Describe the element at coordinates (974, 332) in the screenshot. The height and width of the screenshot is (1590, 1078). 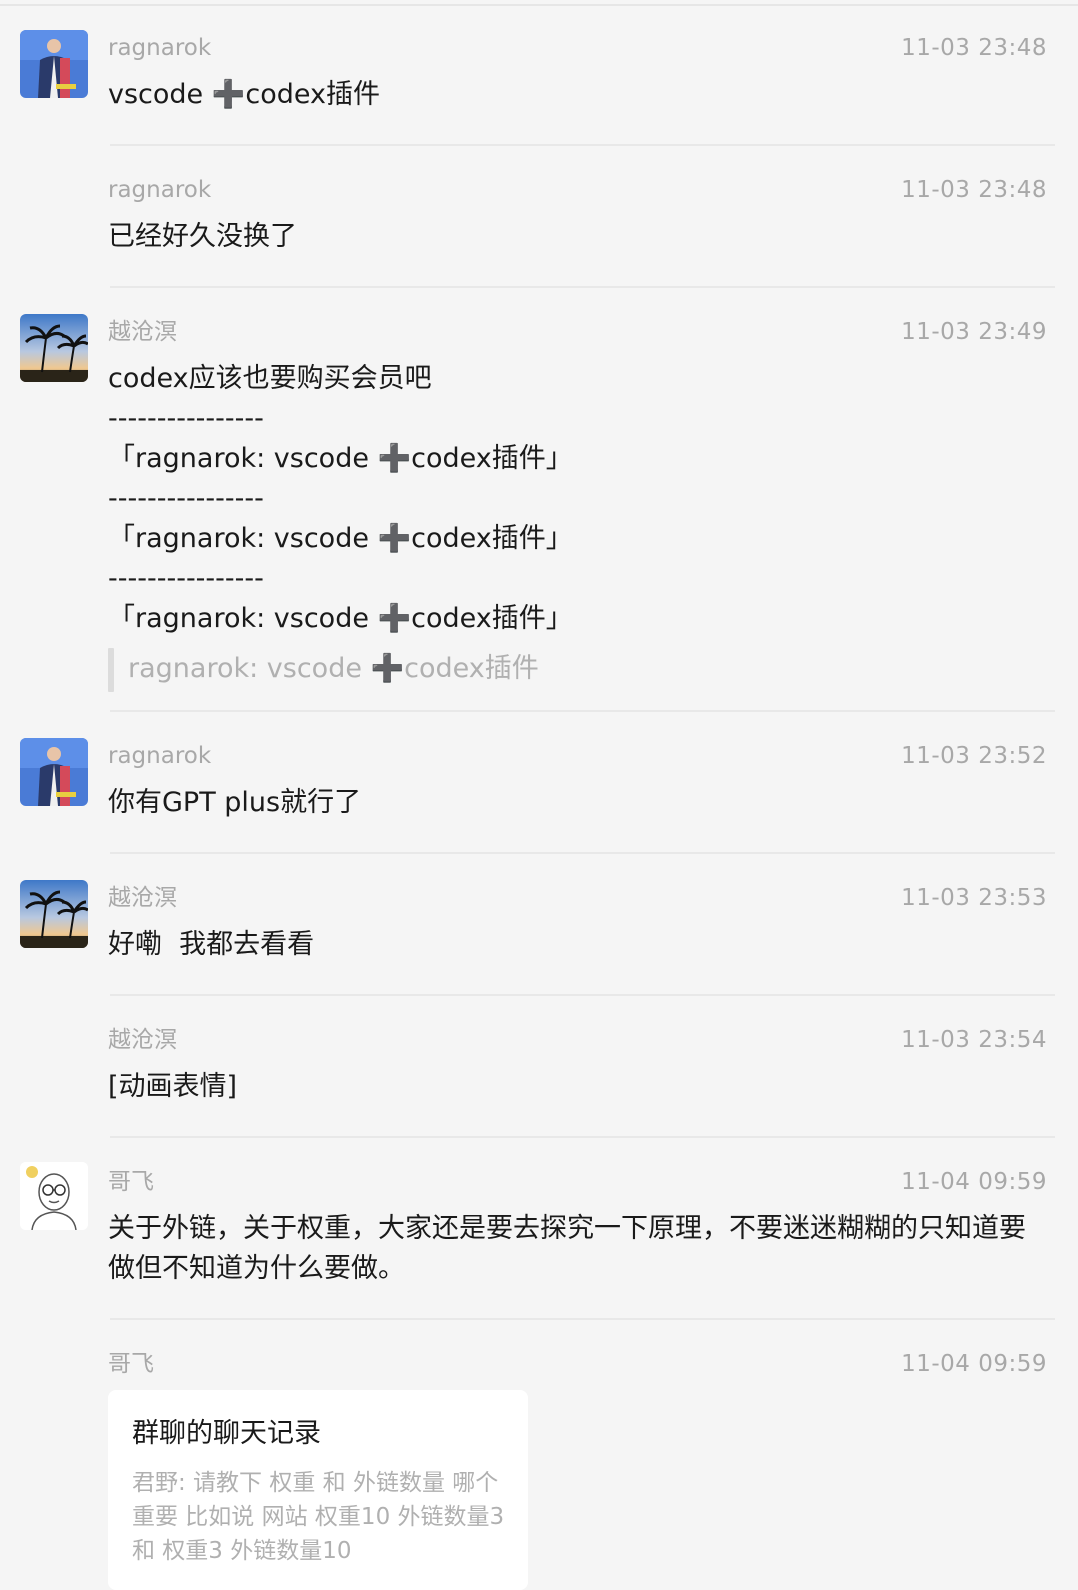
I see `message-time: 11-03 23:49` at that location.